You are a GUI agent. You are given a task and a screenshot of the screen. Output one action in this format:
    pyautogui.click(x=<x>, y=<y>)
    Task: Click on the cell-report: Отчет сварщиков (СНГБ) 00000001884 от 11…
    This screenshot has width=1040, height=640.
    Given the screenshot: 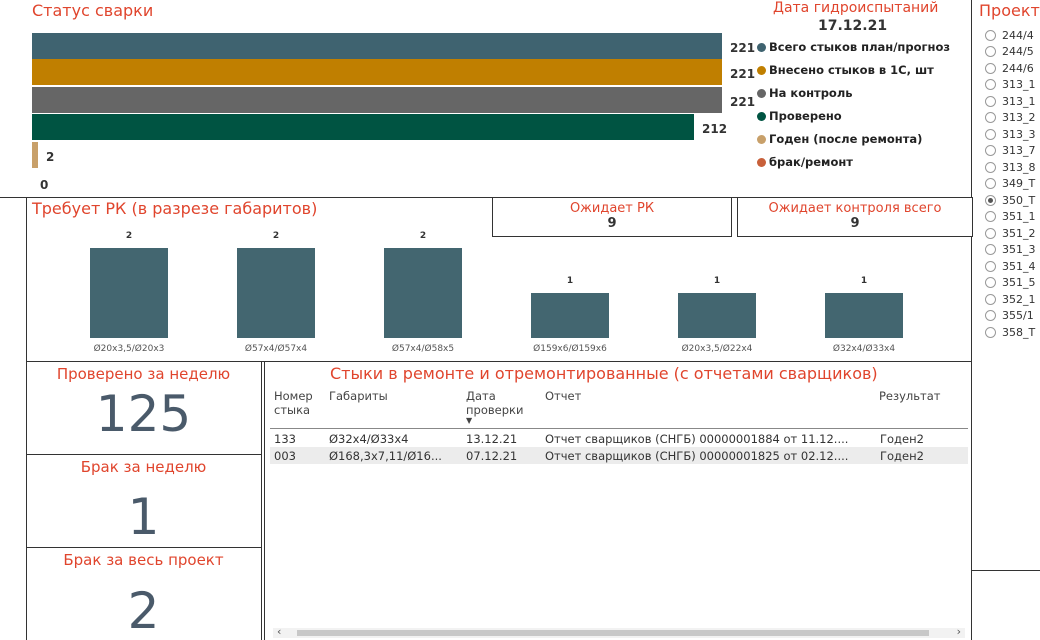 What is the action you would take?
    pyautogui.click(x=697, y=439)
    